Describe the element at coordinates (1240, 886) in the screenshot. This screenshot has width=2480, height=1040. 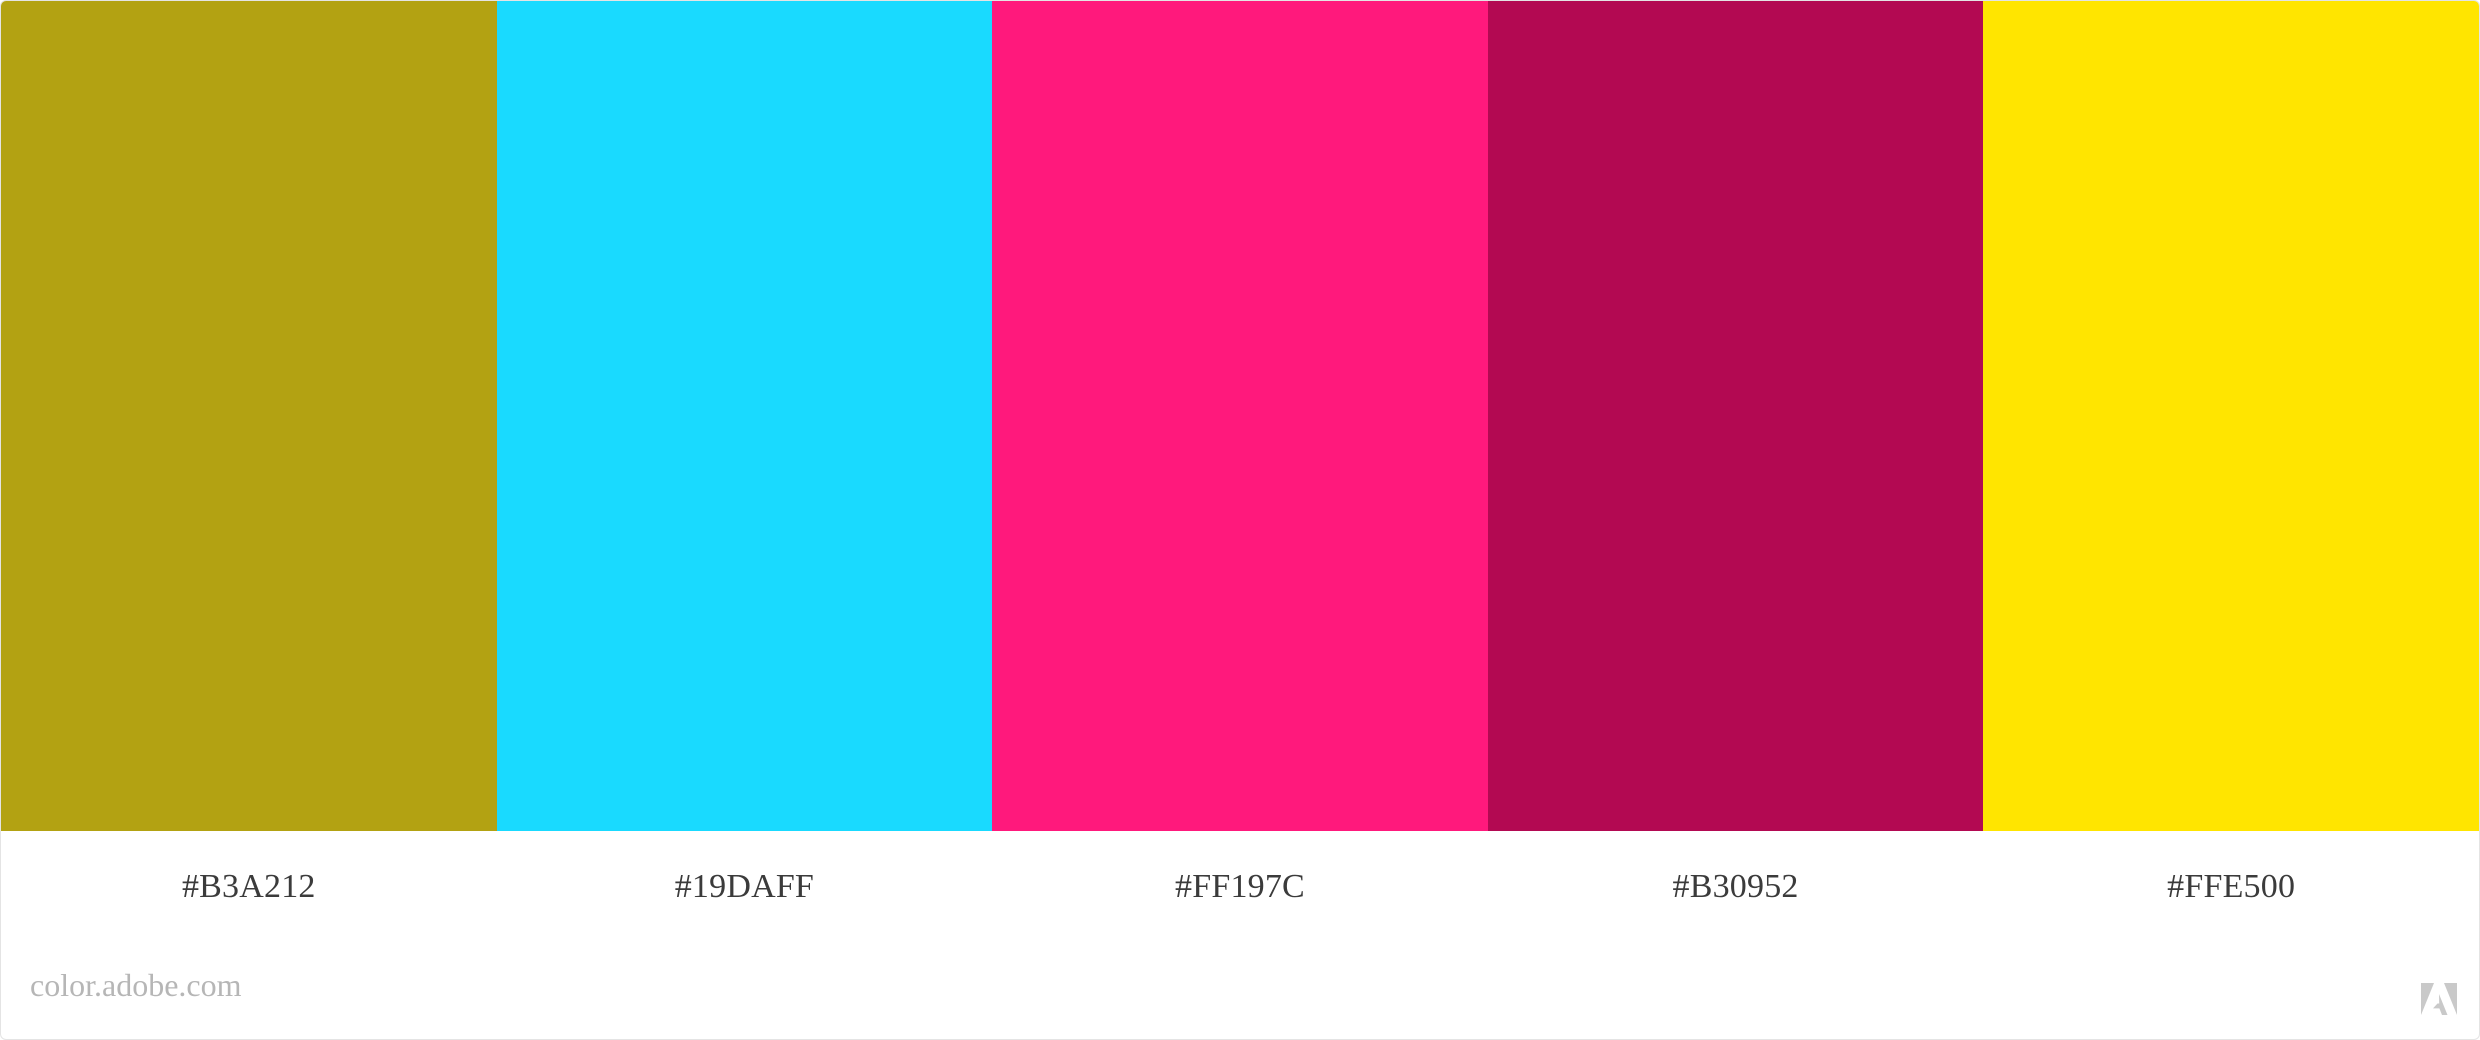
I see `hex-label-3: #FF197C` at that location.